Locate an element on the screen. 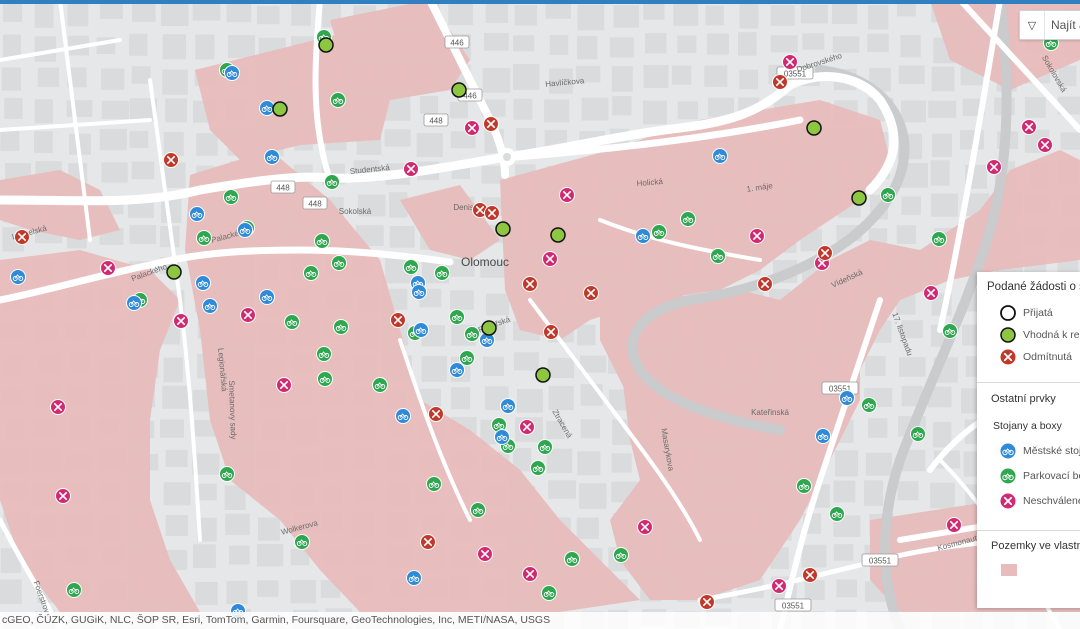 The width and height of the screenshot is (1080, 629). search-widget: ▽ Najít a is located at coordinates (1049, 25).